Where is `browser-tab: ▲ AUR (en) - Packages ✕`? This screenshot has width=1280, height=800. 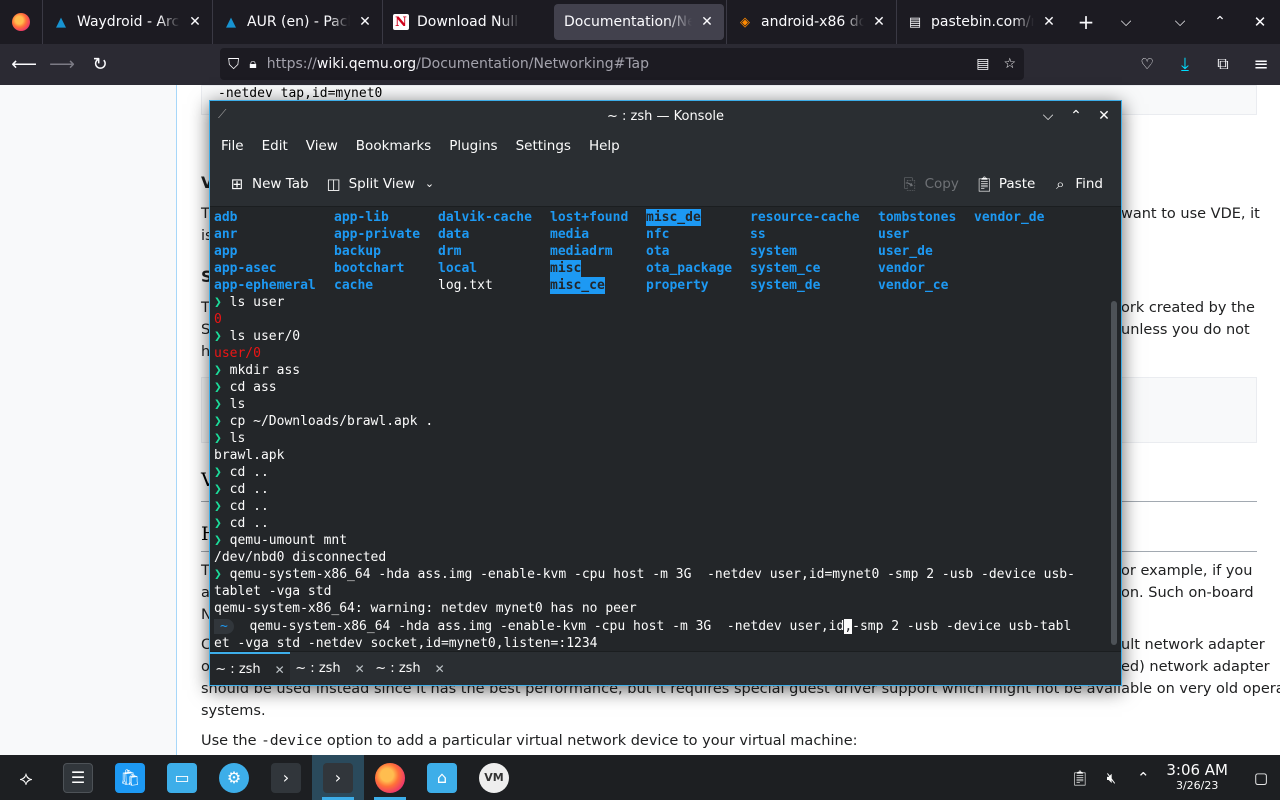
browser-tab: ▲ AUR (en) - Packages ✕ is located at coordinates (297, 22).